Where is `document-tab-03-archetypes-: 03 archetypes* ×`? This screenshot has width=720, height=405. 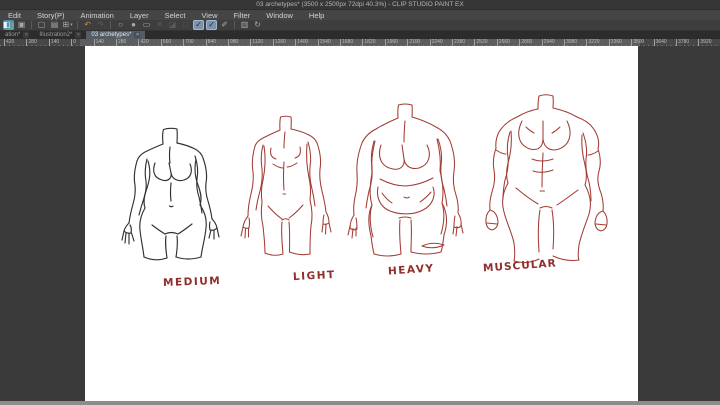
document-tab-03-archetypes-: 03 archetypes* × is located at coordinates (116, 35).